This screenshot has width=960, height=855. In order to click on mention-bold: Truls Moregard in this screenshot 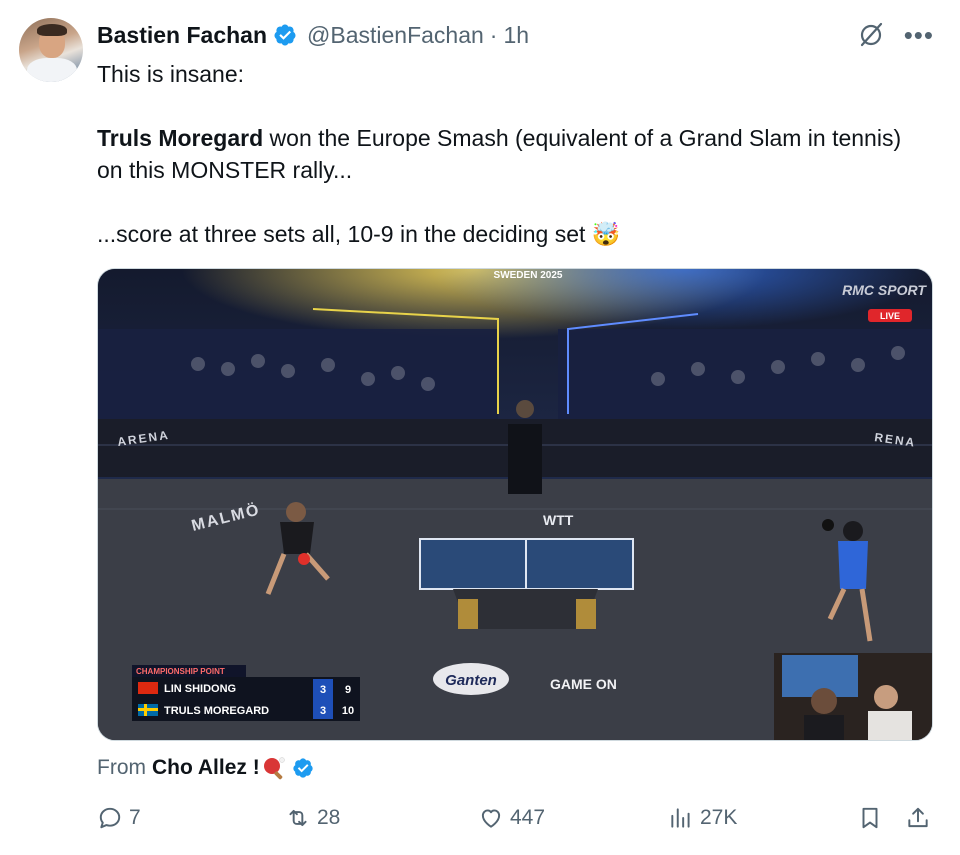, I will do `click(180, 138)`.